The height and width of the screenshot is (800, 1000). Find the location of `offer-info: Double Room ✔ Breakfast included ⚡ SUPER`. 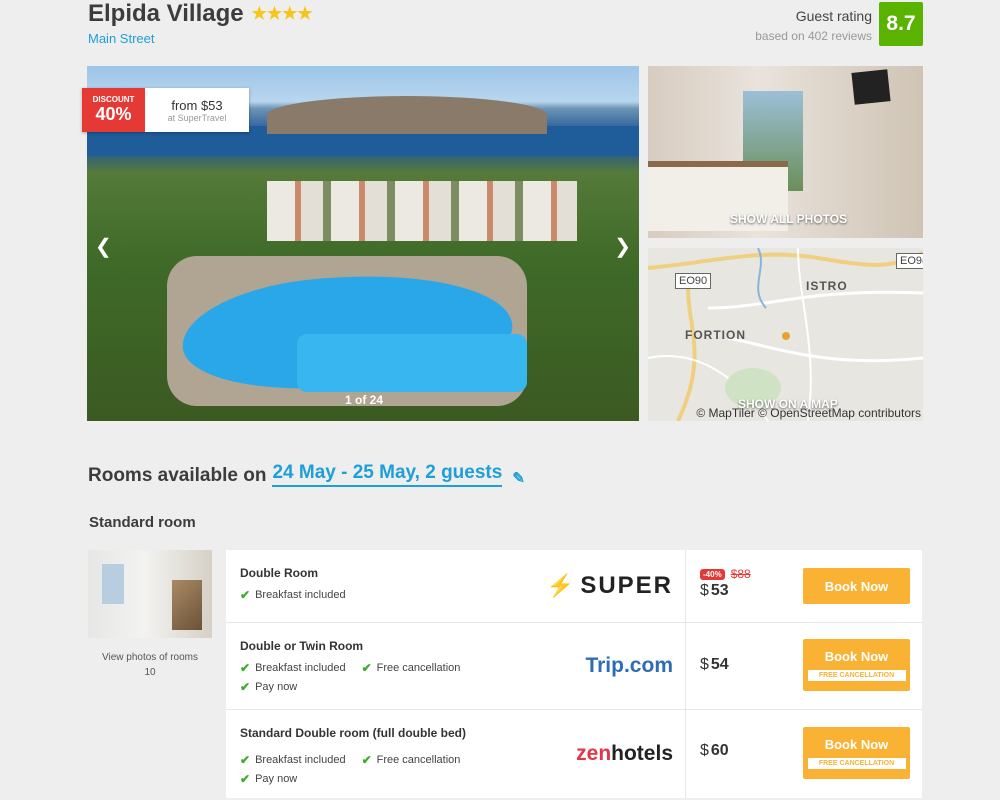

offer-info: Double Room ✔ Breakfast included ⚡ SUPER is located at coordinates (456, 586).